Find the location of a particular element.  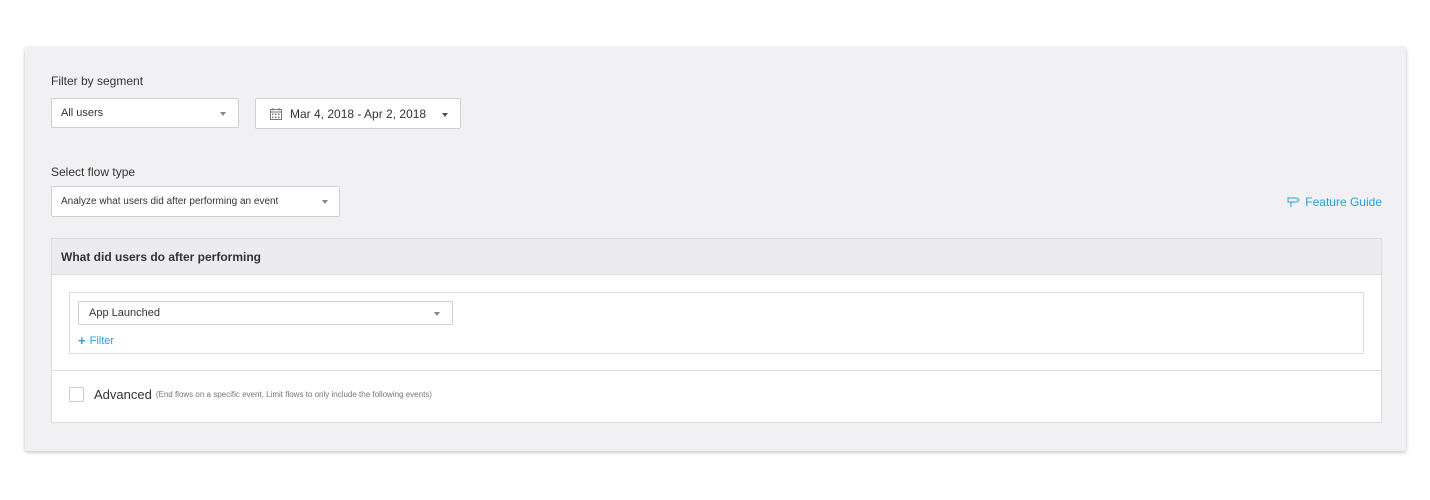

segment-select: All users is located at coordinates (145, 113).